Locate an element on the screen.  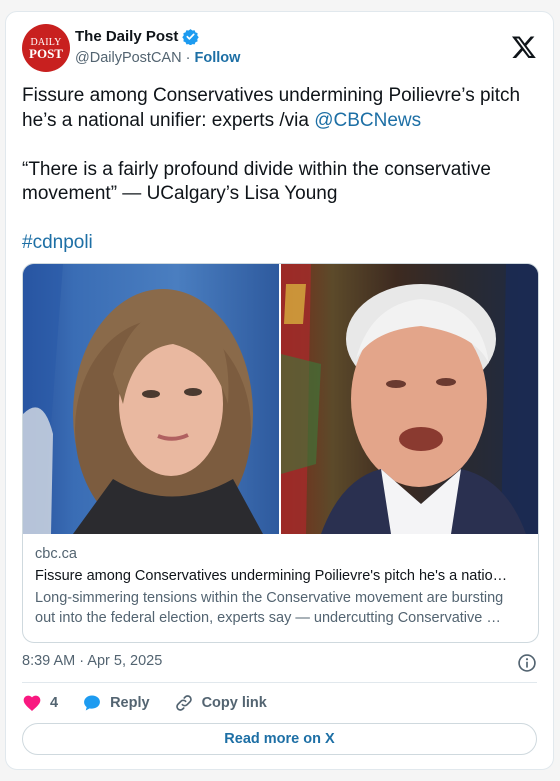
heart-icon is located at coordinates (32, 703).